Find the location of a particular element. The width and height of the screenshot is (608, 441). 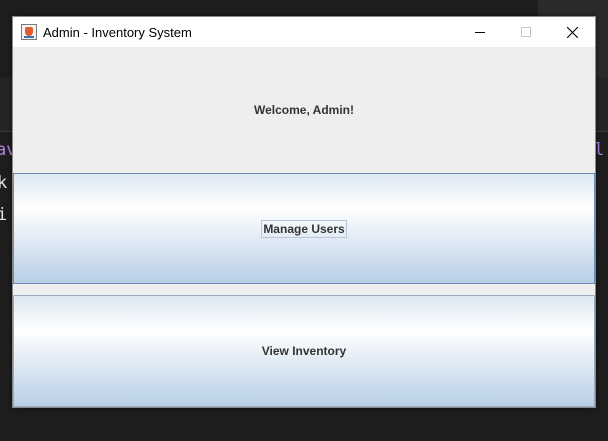

welcome-label: Welcome, Admin! is located at coordinates (303, 109).